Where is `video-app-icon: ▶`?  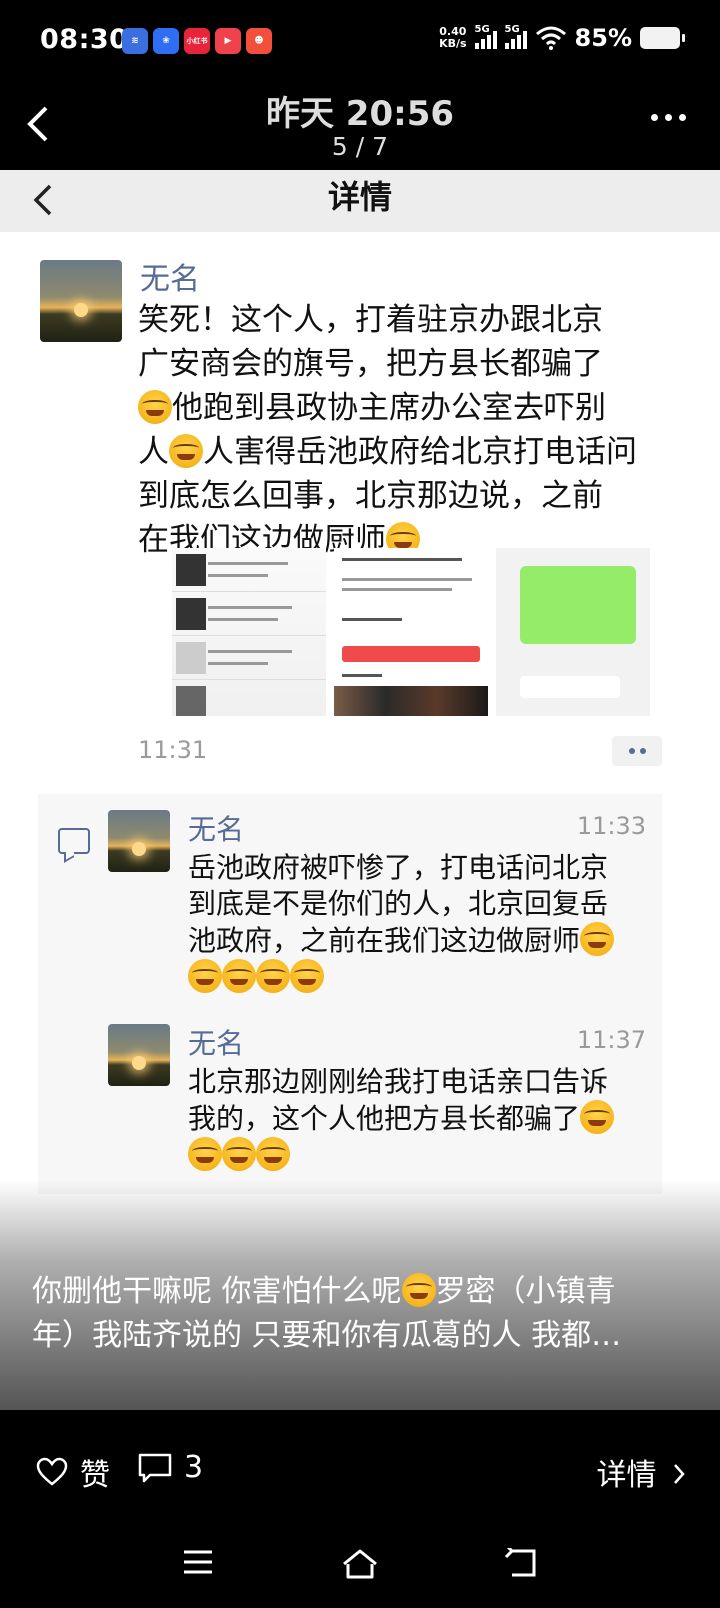 video-app-icon: ▶ is located at coordinates (228, 41).